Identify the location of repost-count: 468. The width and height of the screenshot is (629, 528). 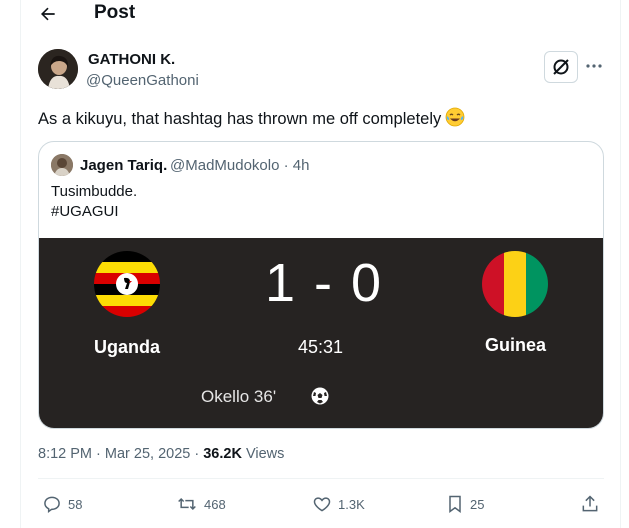
(215, 504).